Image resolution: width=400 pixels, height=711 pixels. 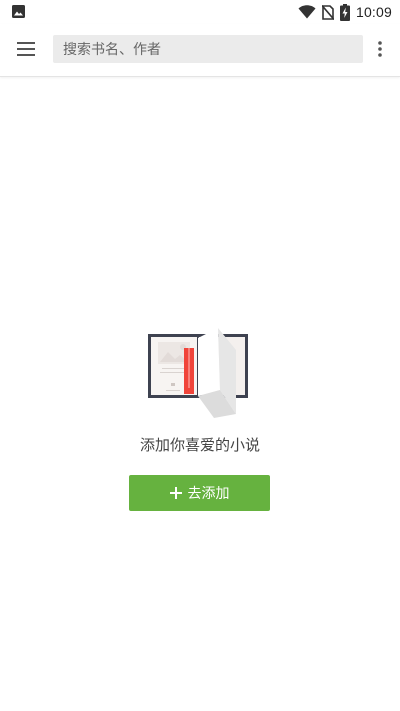 I want to click on status-icons: 10:09, so click(x=345, y=12).